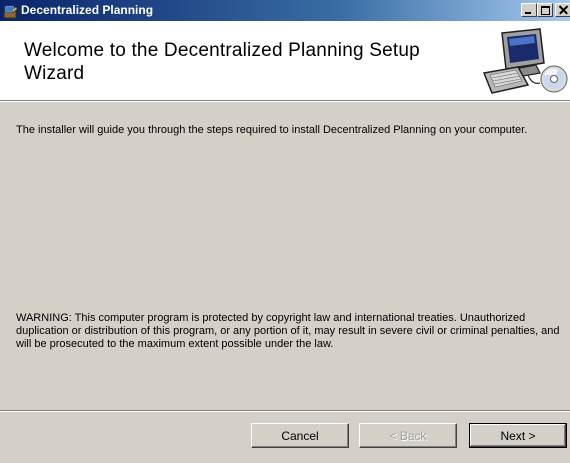 The image size is (570, 463). What do you see at coordinates (285, 101) in the screenshot?
I see `banner-divider` at bounding box center [285, 101].